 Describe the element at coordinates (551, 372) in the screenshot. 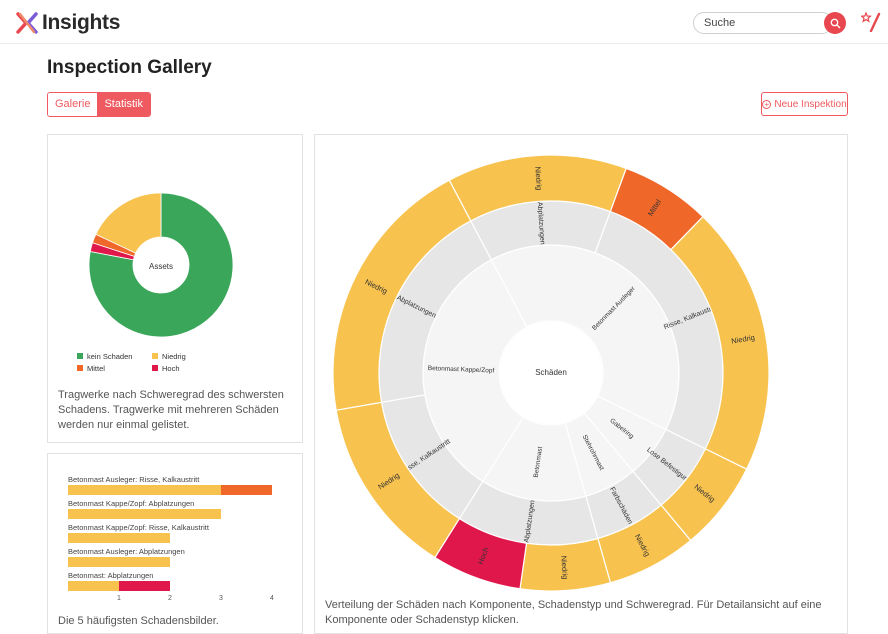

I see `sunburst-center-label: Schäden` at that location.